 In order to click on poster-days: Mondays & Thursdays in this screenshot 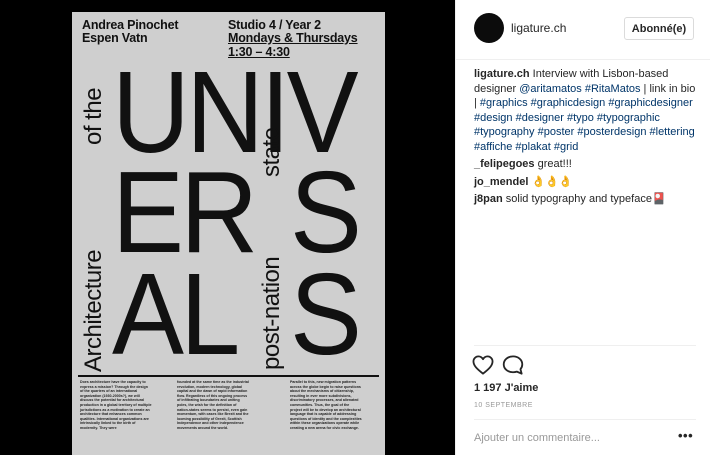, I will do `click(293, 38)`.